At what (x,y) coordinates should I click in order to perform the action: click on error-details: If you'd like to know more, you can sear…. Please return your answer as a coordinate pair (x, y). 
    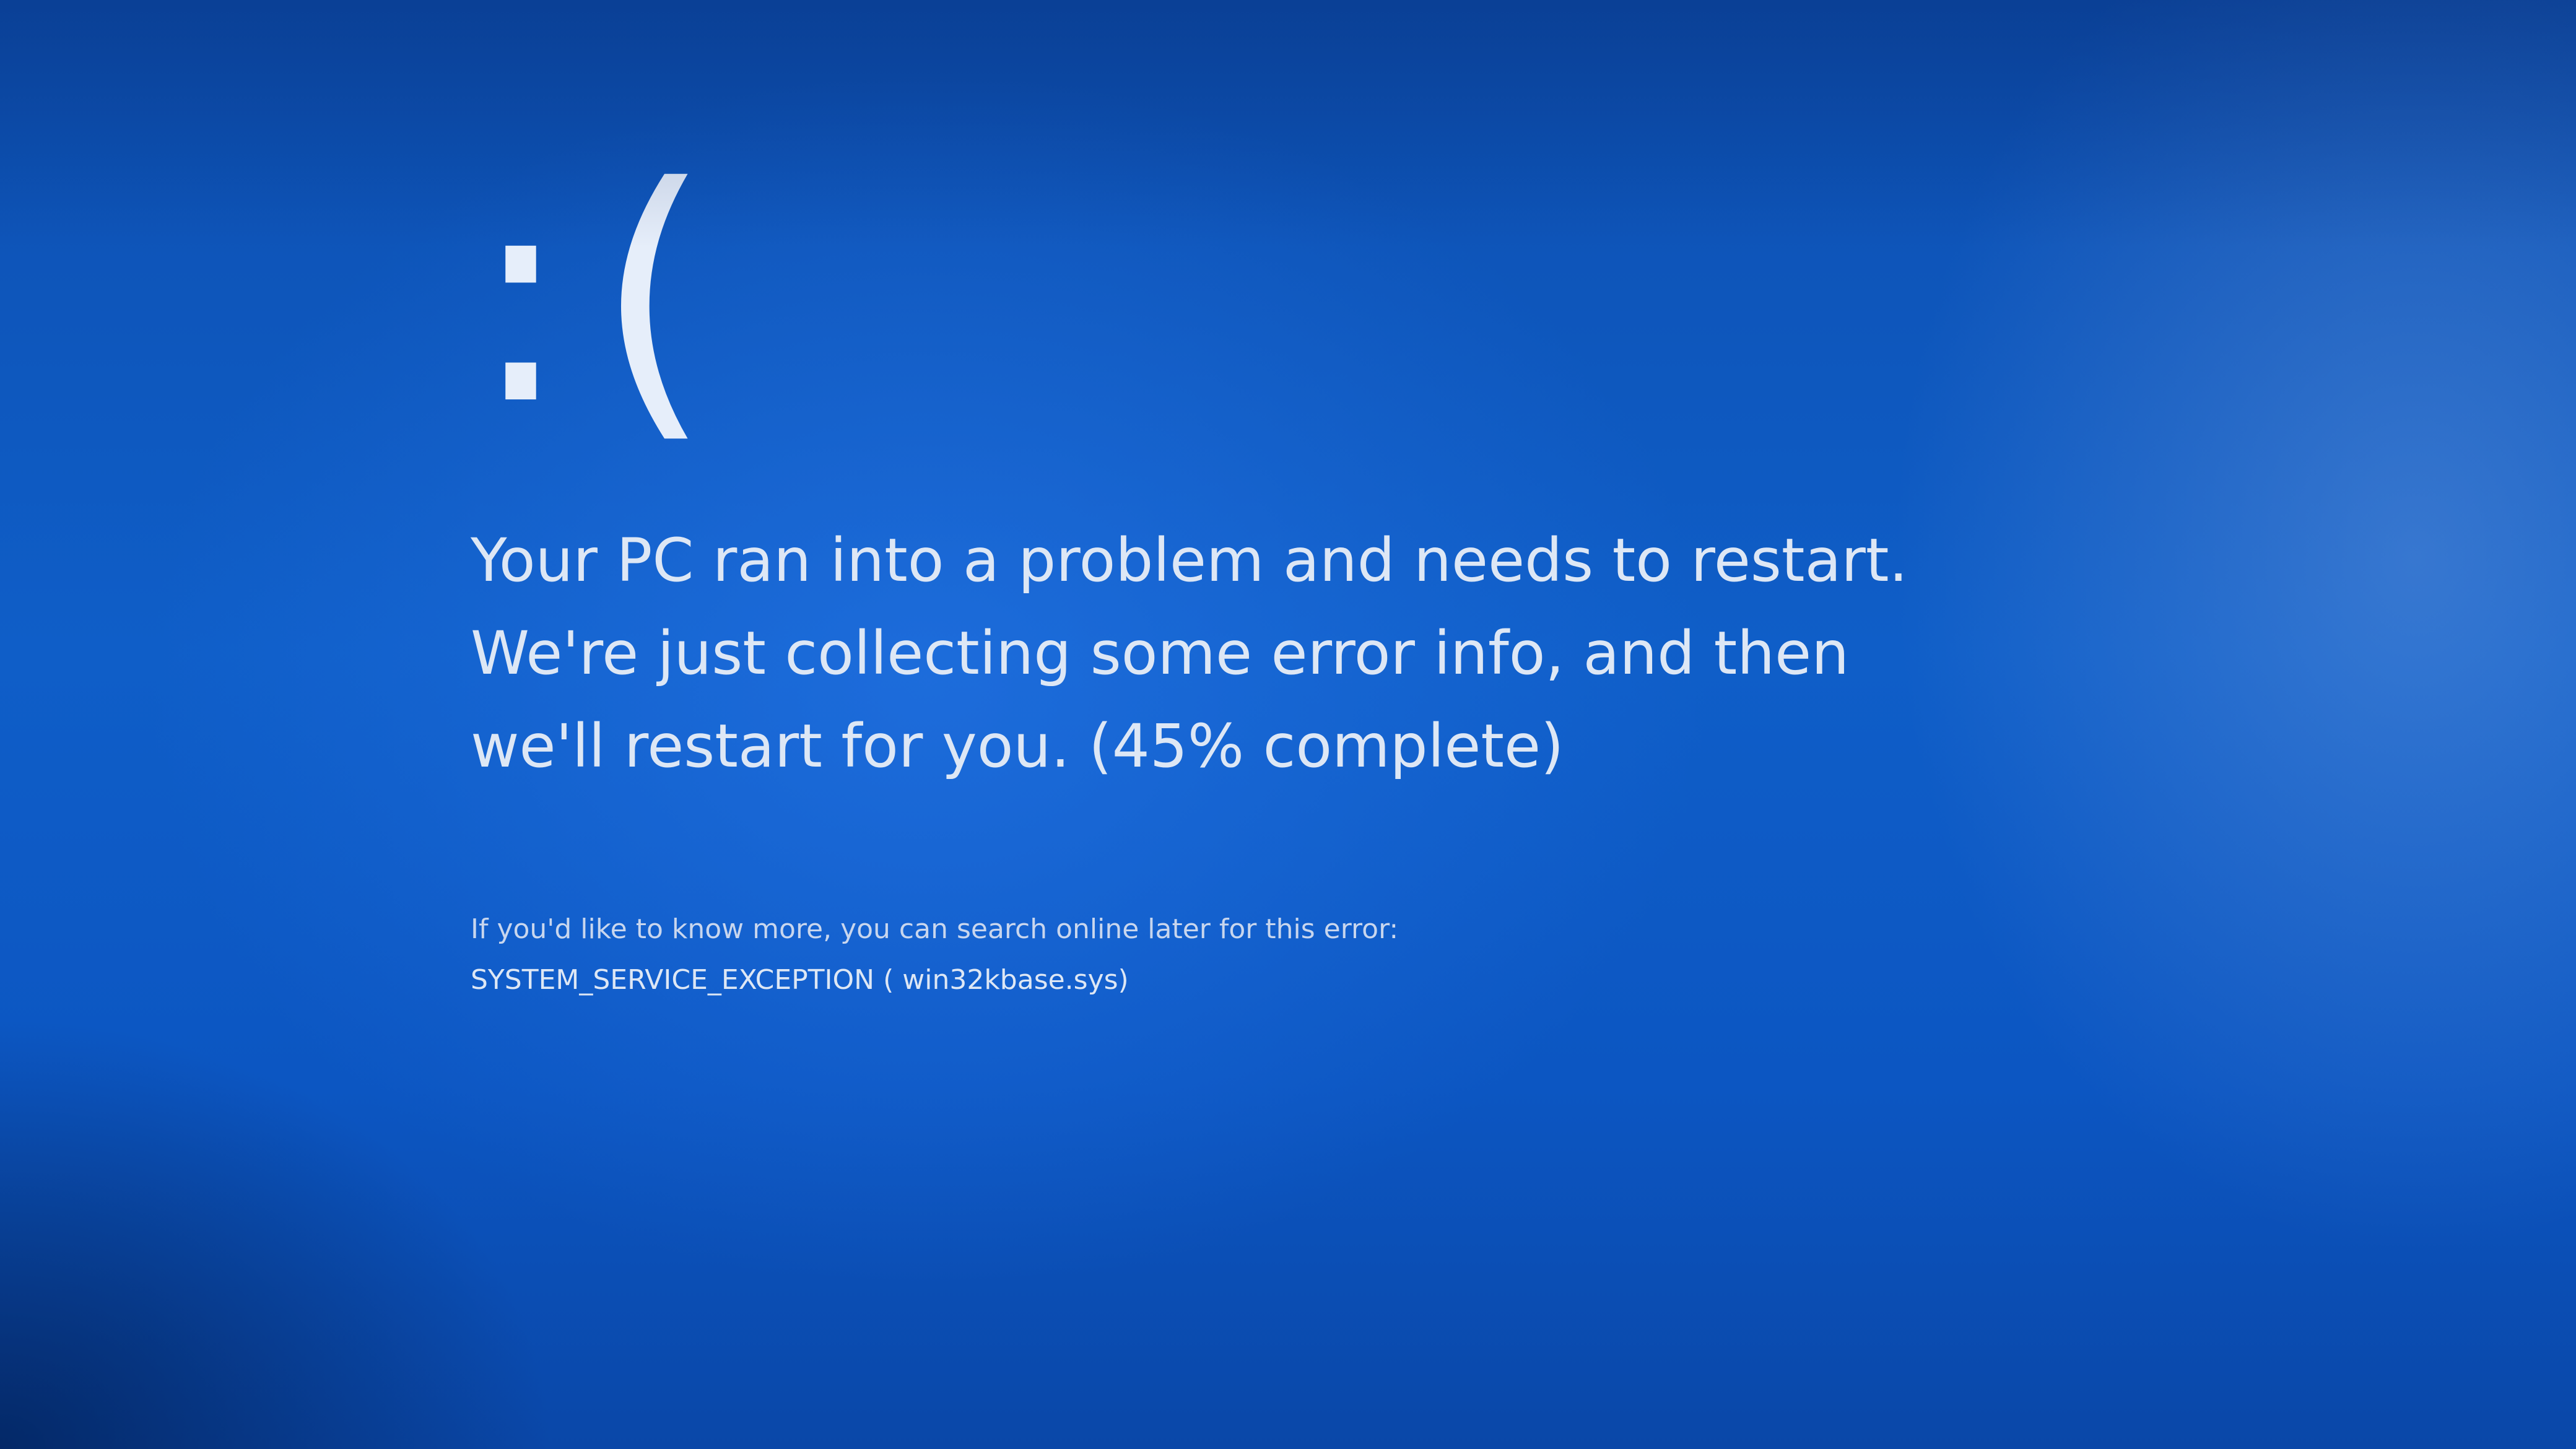
    Looking at the image, I should click on (1136, 955).